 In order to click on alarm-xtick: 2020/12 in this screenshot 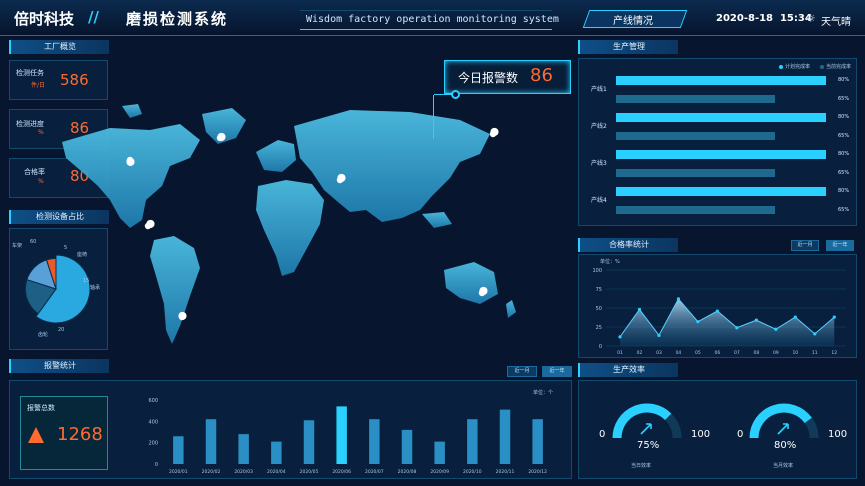, I will do `click(537, 472)`.